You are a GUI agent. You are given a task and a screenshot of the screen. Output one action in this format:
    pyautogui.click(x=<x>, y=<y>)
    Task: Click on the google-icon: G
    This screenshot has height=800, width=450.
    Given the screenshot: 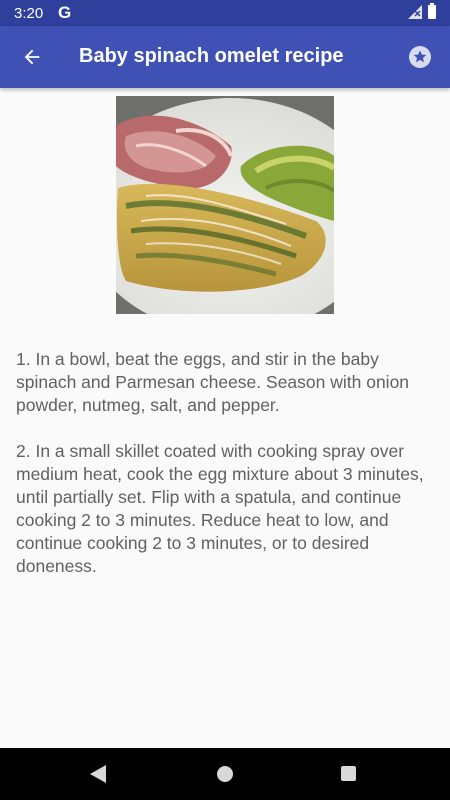 What is the action you would take?
    pyautogui.click(x=65, y=12)
    